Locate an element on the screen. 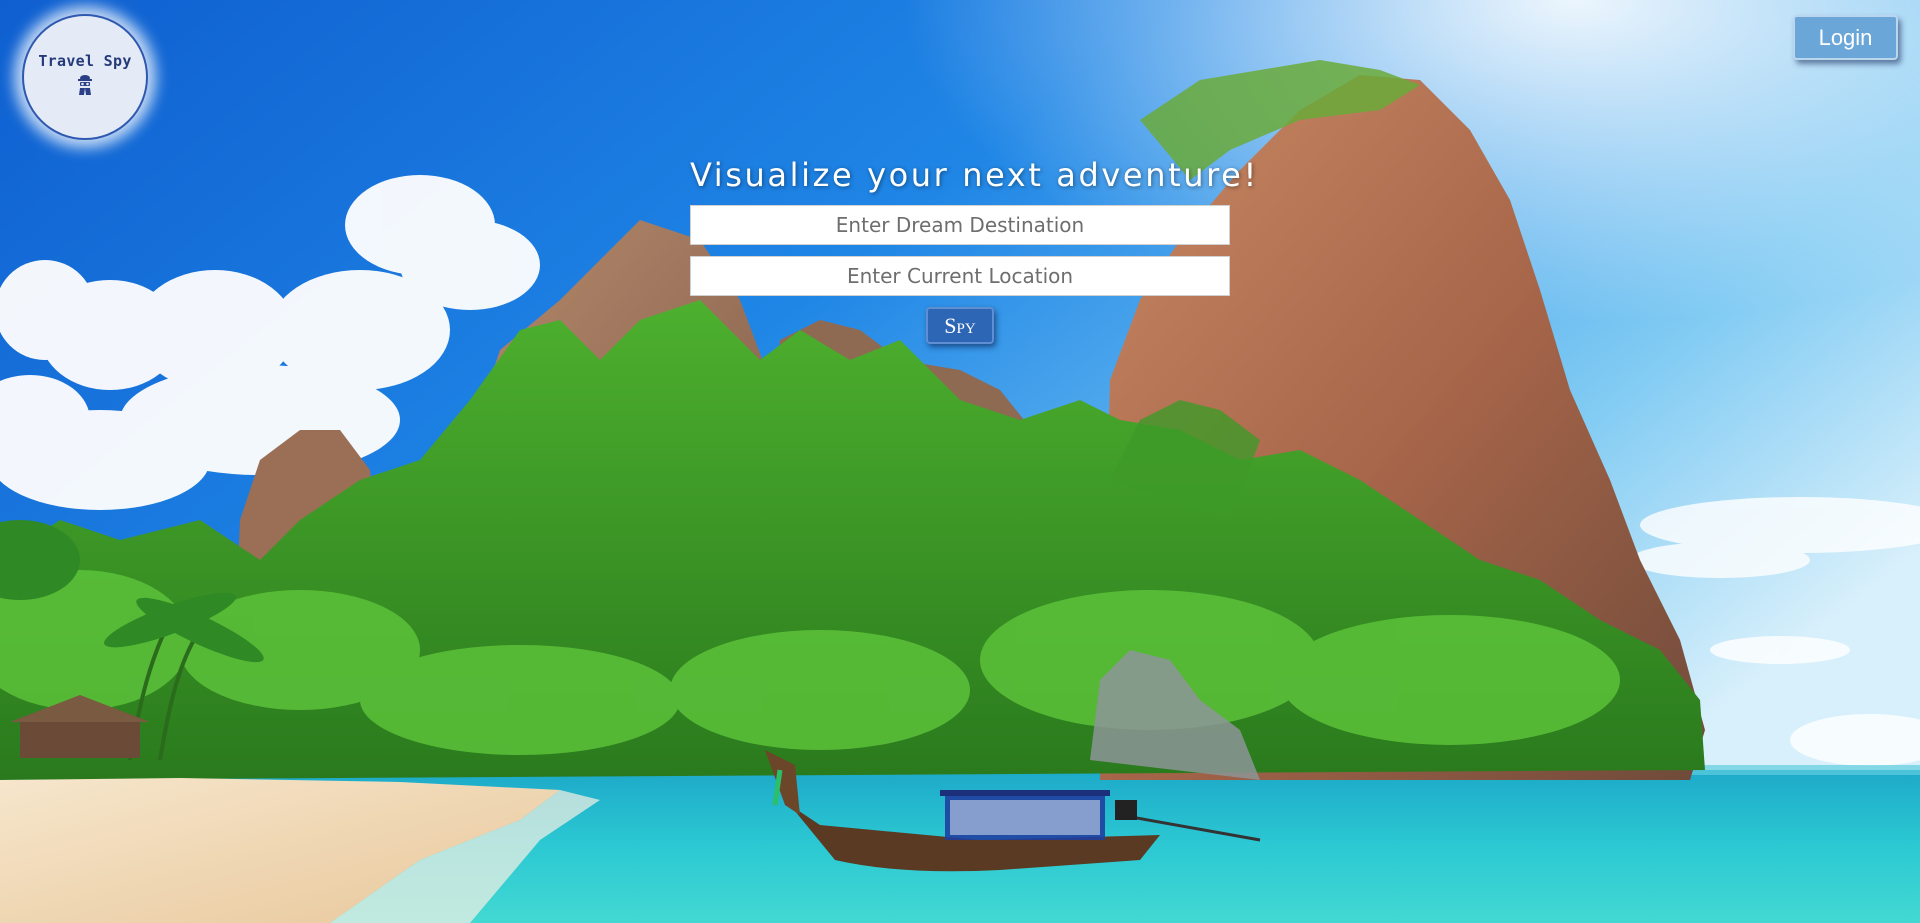 Image resolution: width=1920 pixels, height=923 pixels. site-logo: Travel Spy is located at coordinates (85, 77).